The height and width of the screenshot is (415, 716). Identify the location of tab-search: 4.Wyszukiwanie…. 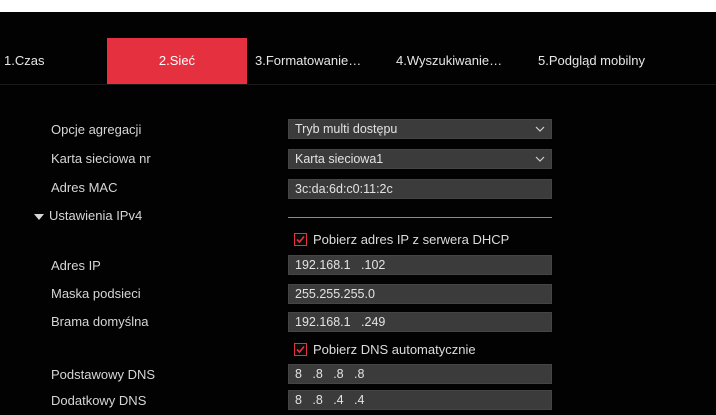
(449, 61).